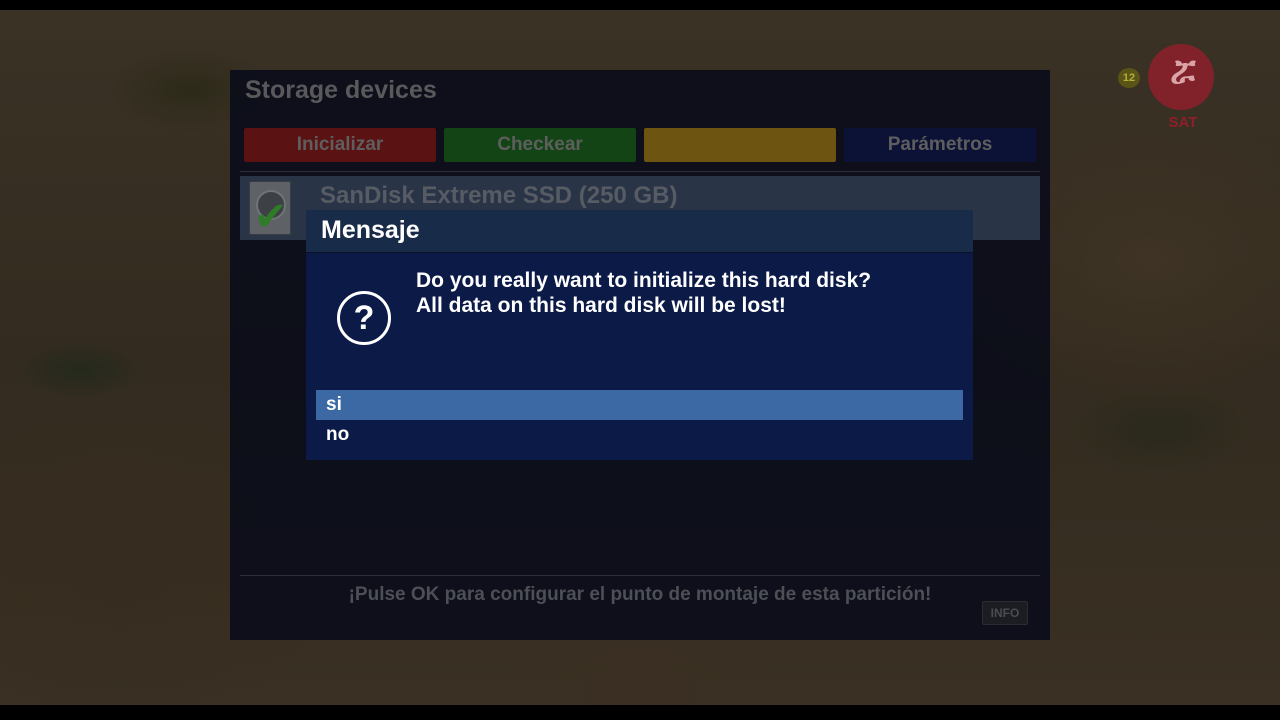  Describe the element at coordinates (1183, 122) in the screenshot. I see `channel-logo-text: SAT` at that location.